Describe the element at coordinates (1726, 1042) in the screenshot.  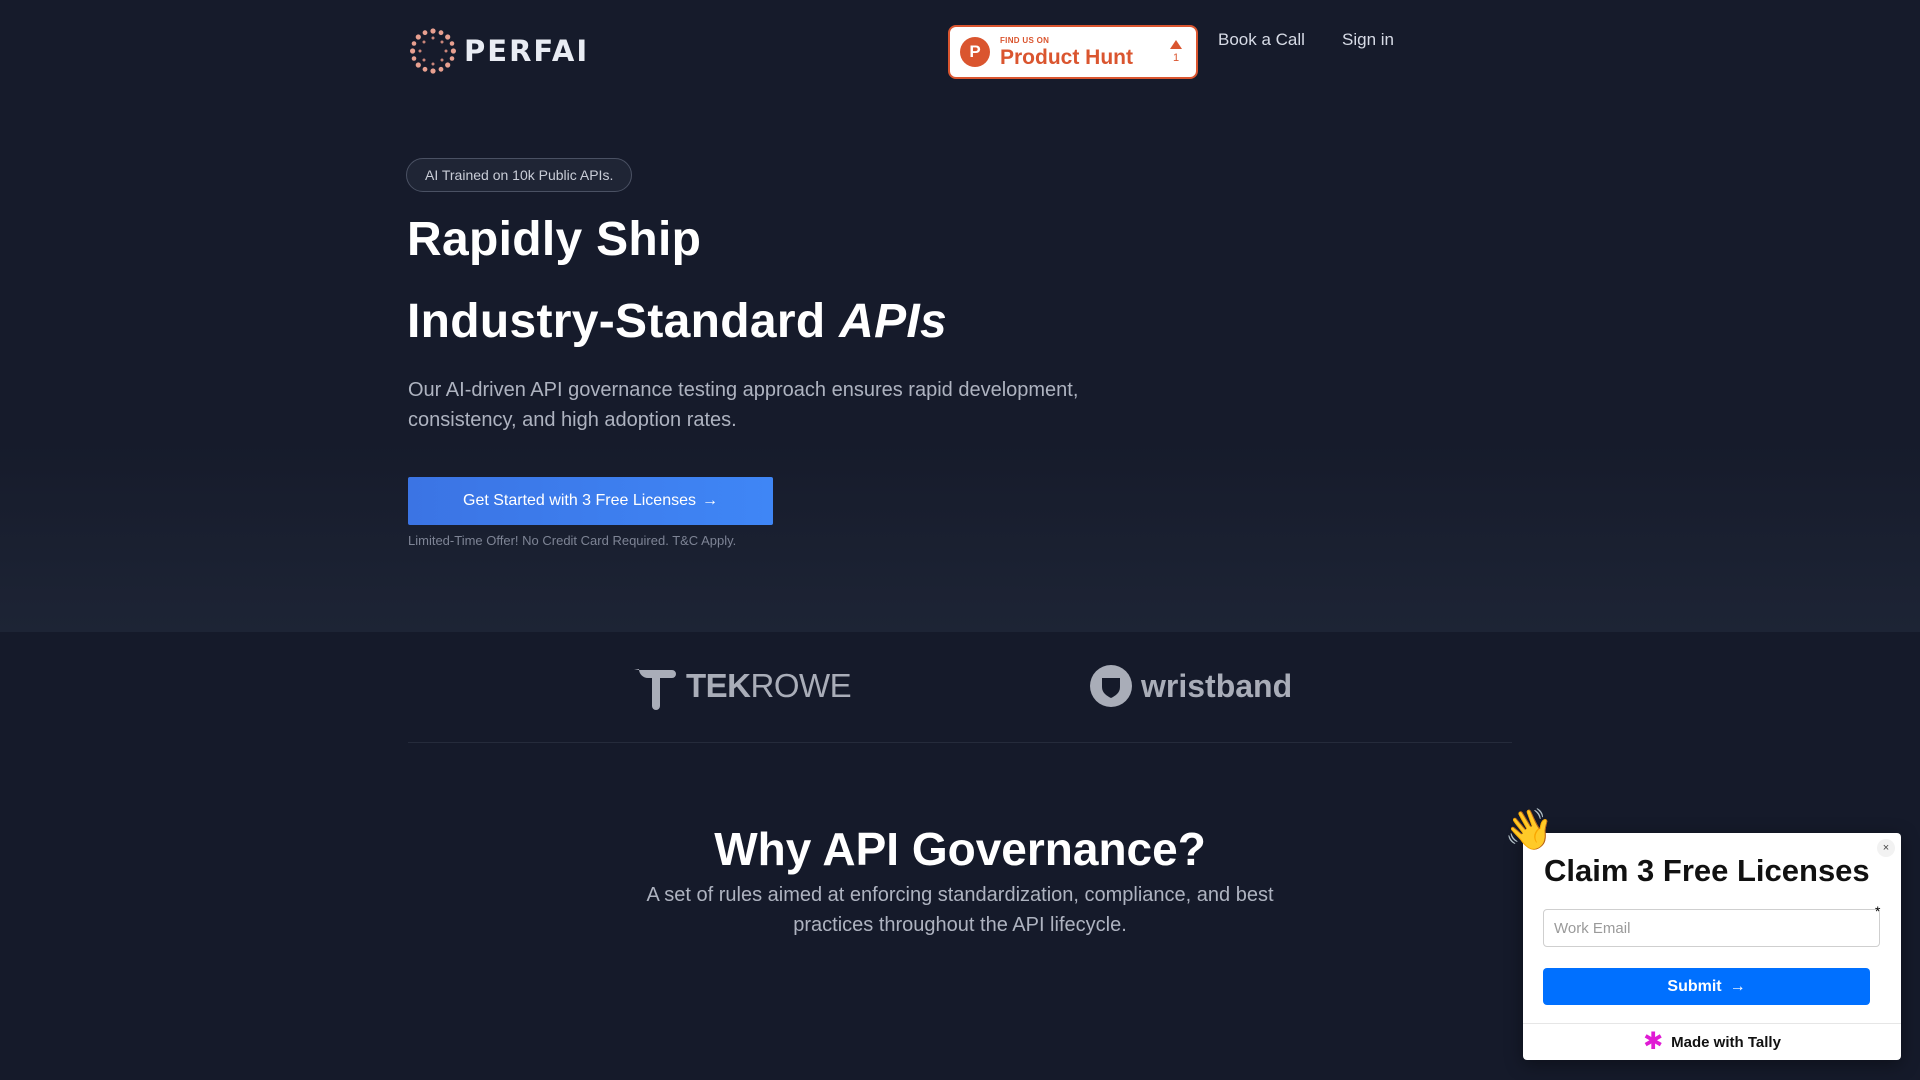
I see `made-with-tally-label: Made with Tally` at that location.